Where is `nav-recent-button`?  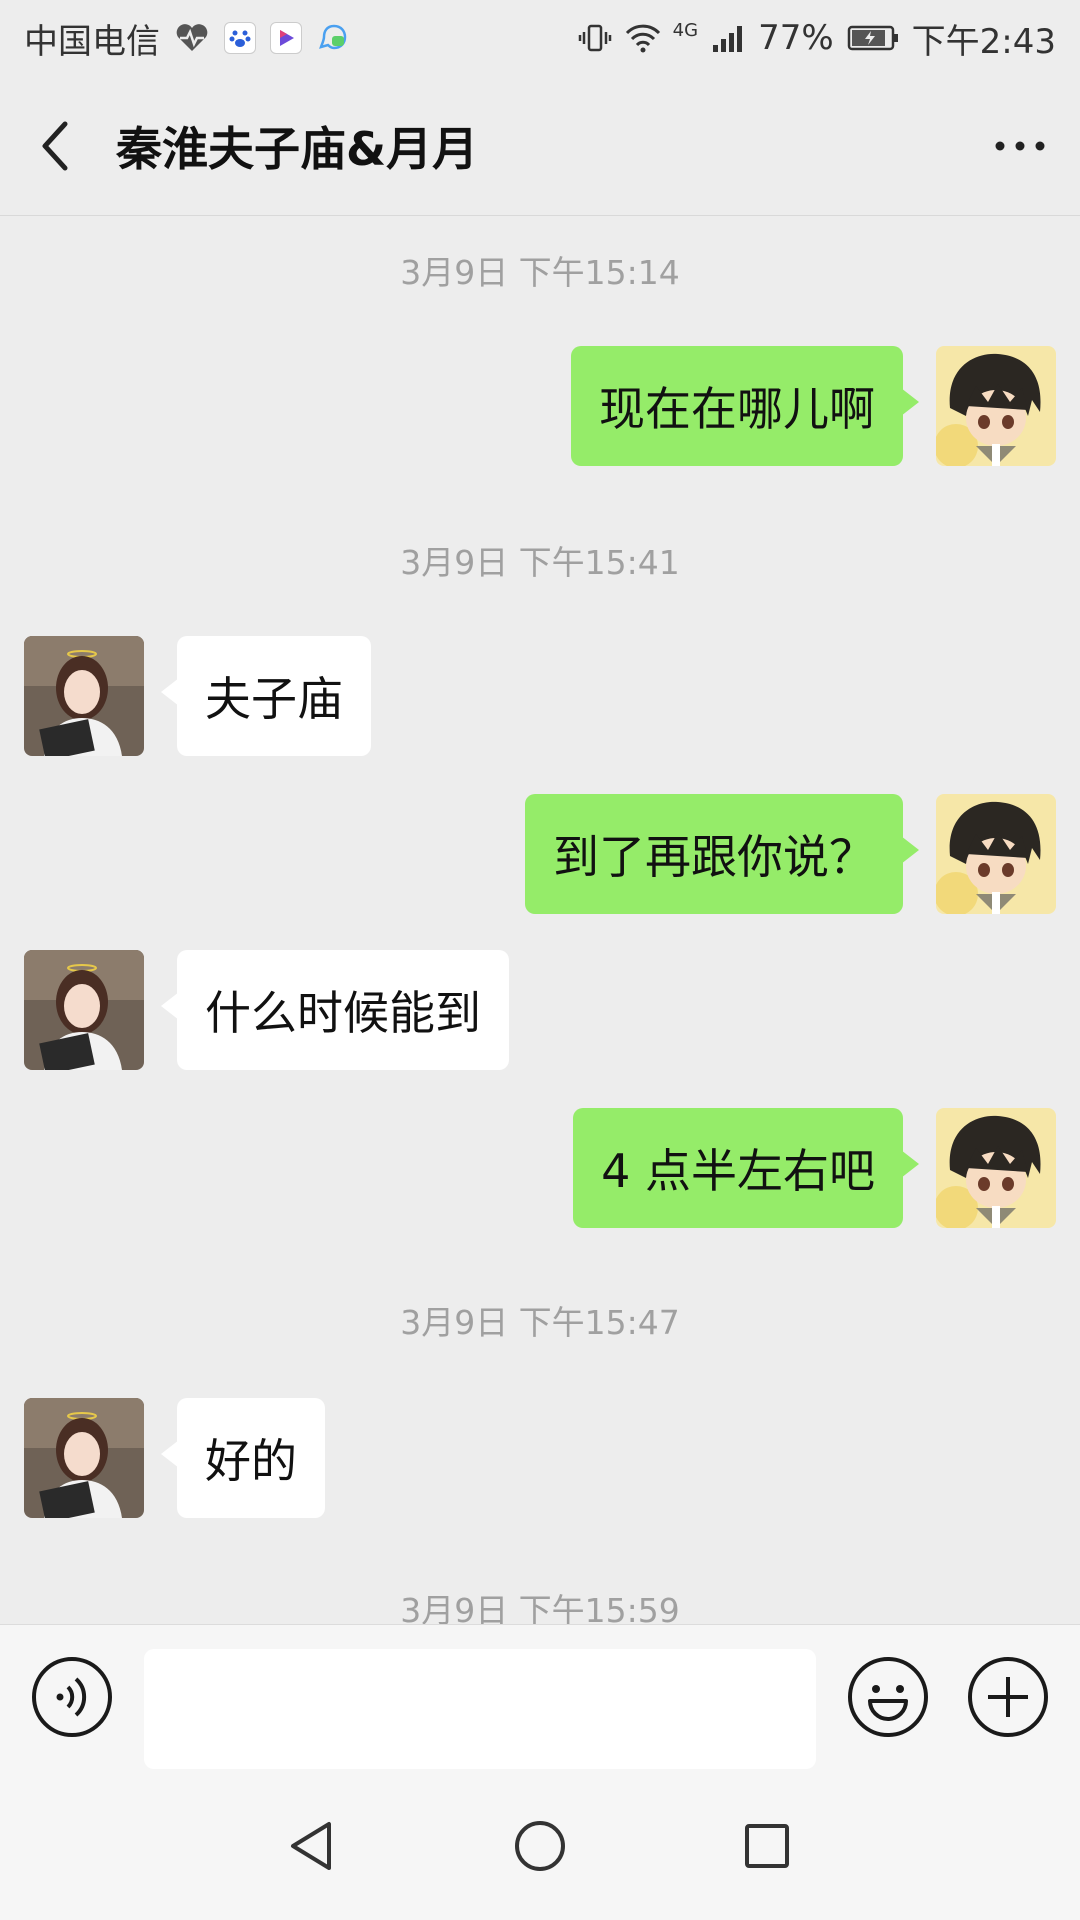
nav-recent-button is located at coordinates (767, 1846).